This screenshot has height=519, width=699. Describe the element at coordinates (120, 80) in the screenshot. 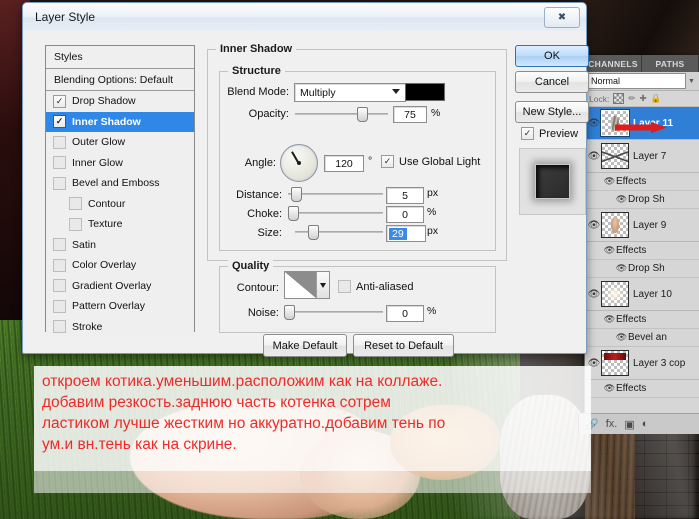

I see `blending-options-item: Blending Options: Default` at that location.